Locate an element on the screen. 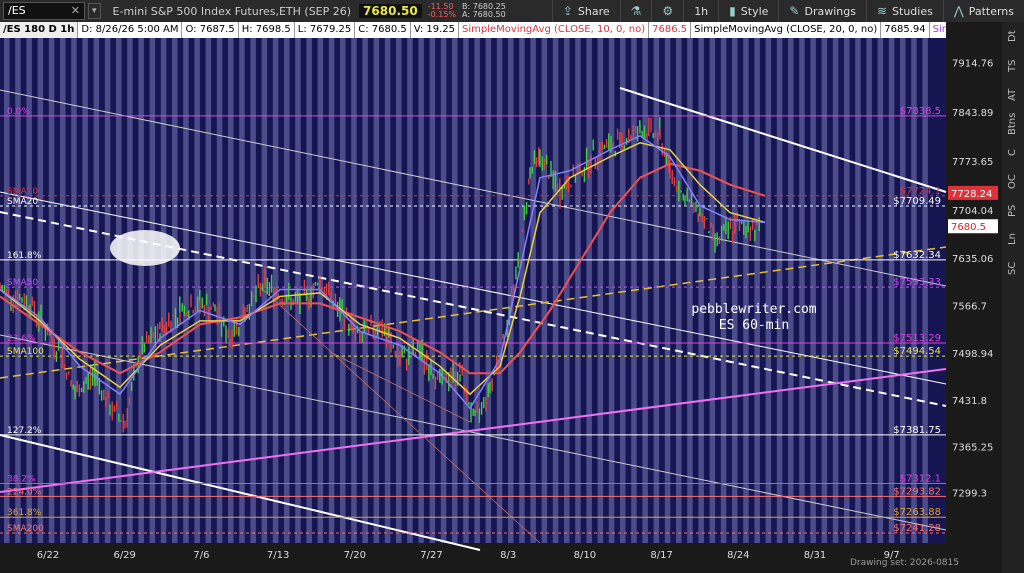  clear-icon: ✕ is located at coordinates (75, 11).